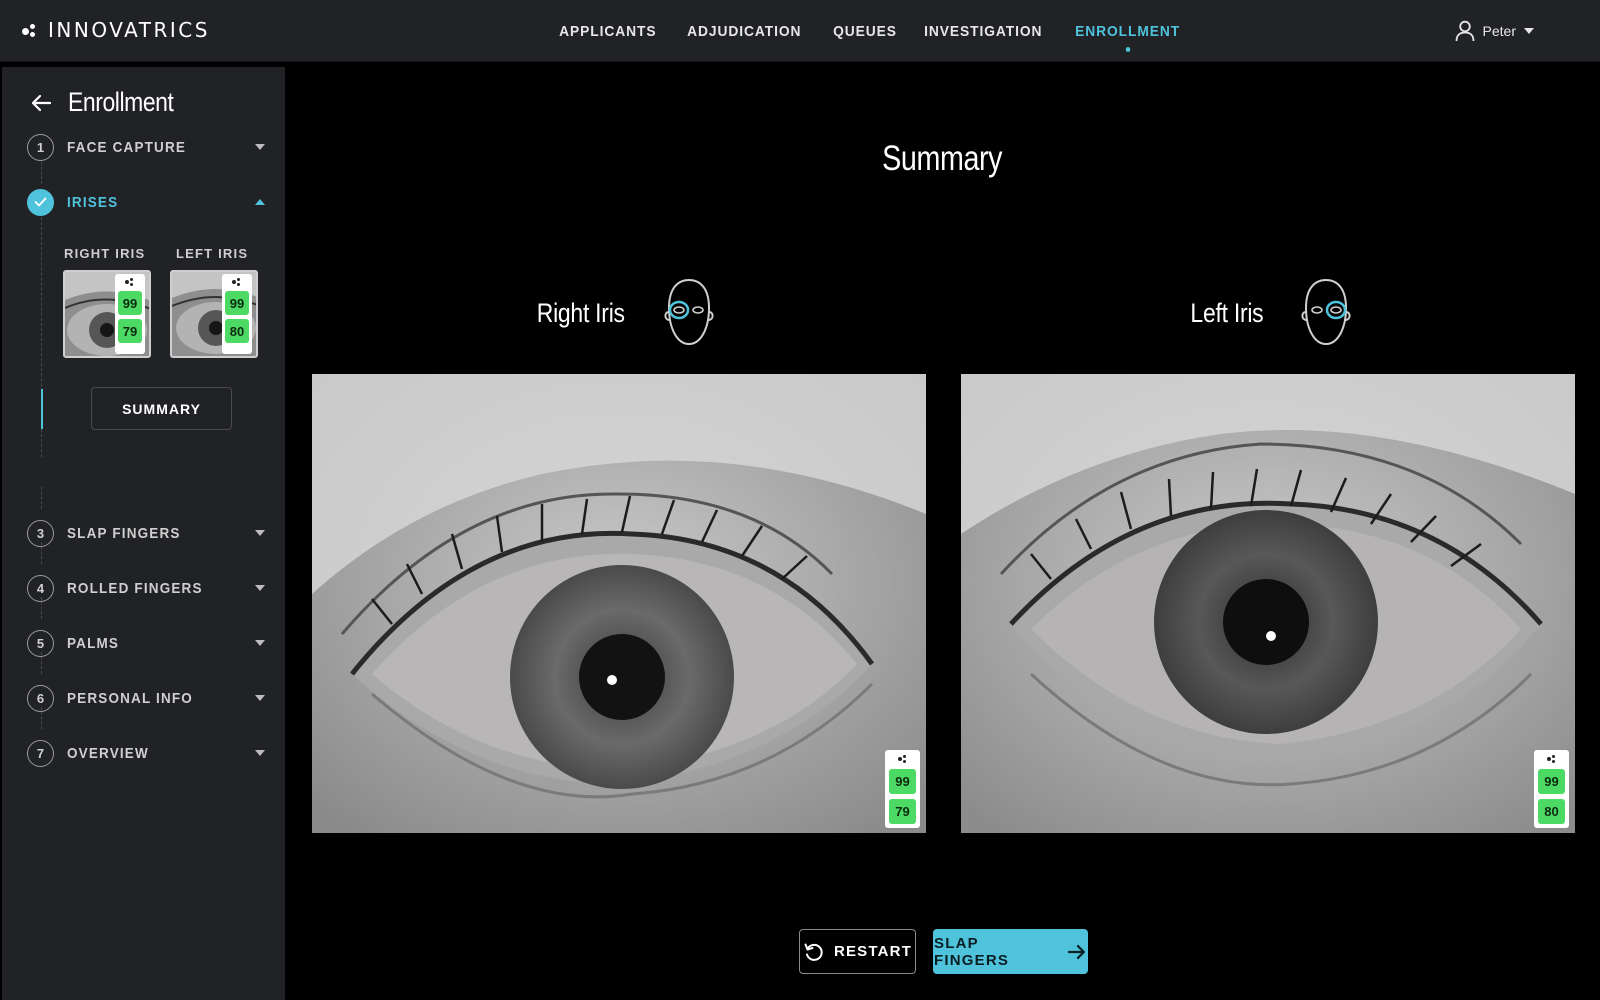 This screenshot has height=1000, width=1600. What do you see at coordinates (130, 698) in the screenshot?
I see `step-label: PERSONAL INFO` at bounding box center [130, 698].